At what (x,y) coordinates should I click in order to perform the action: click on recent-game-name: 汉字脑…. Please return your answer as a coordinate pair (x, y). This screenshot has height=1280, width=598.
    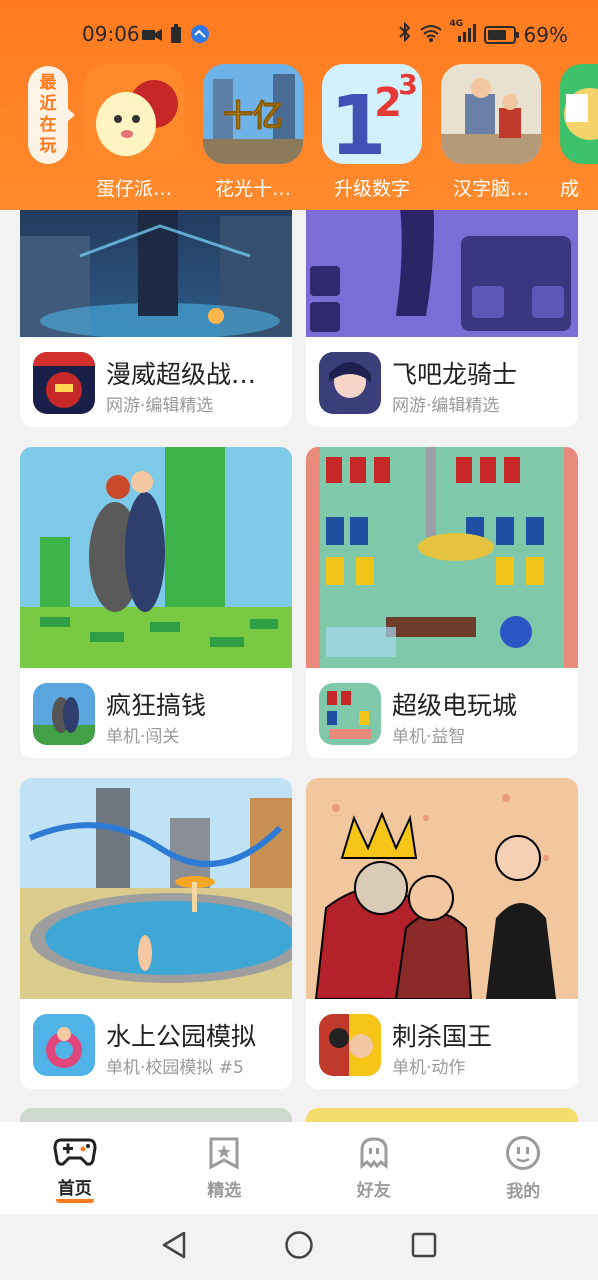
    Looking at the image, I should click on (490, 189).